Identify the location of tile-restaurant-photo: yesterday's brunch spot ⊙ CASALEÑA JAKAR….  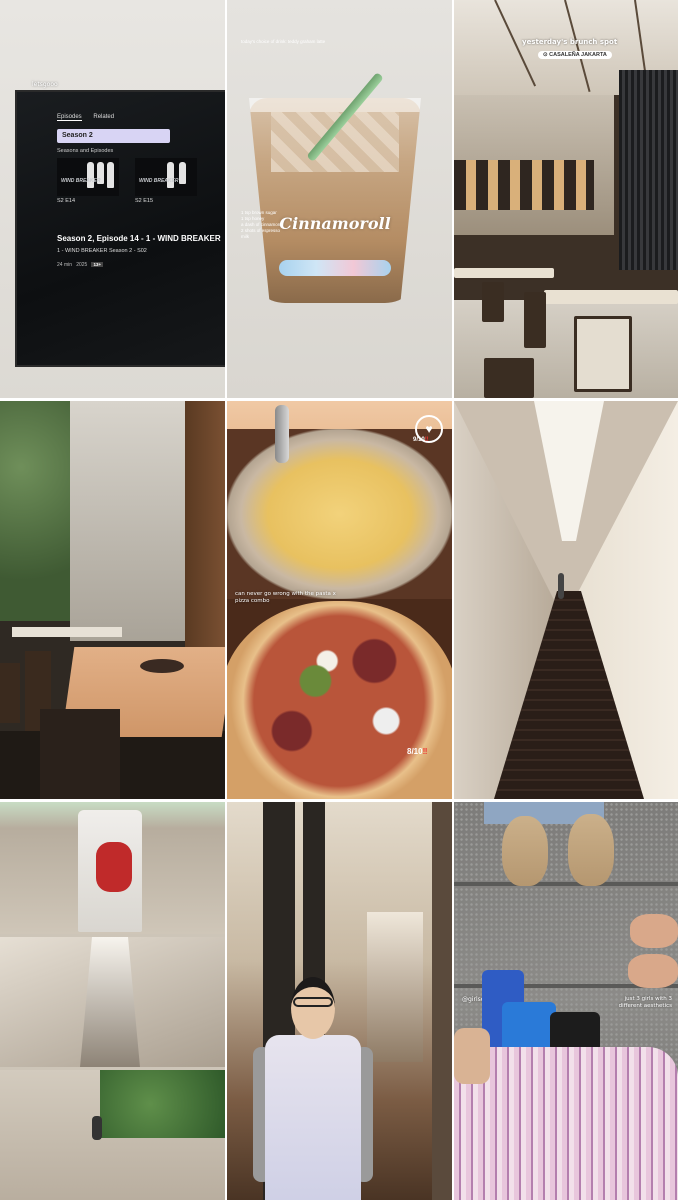
(566, 199).